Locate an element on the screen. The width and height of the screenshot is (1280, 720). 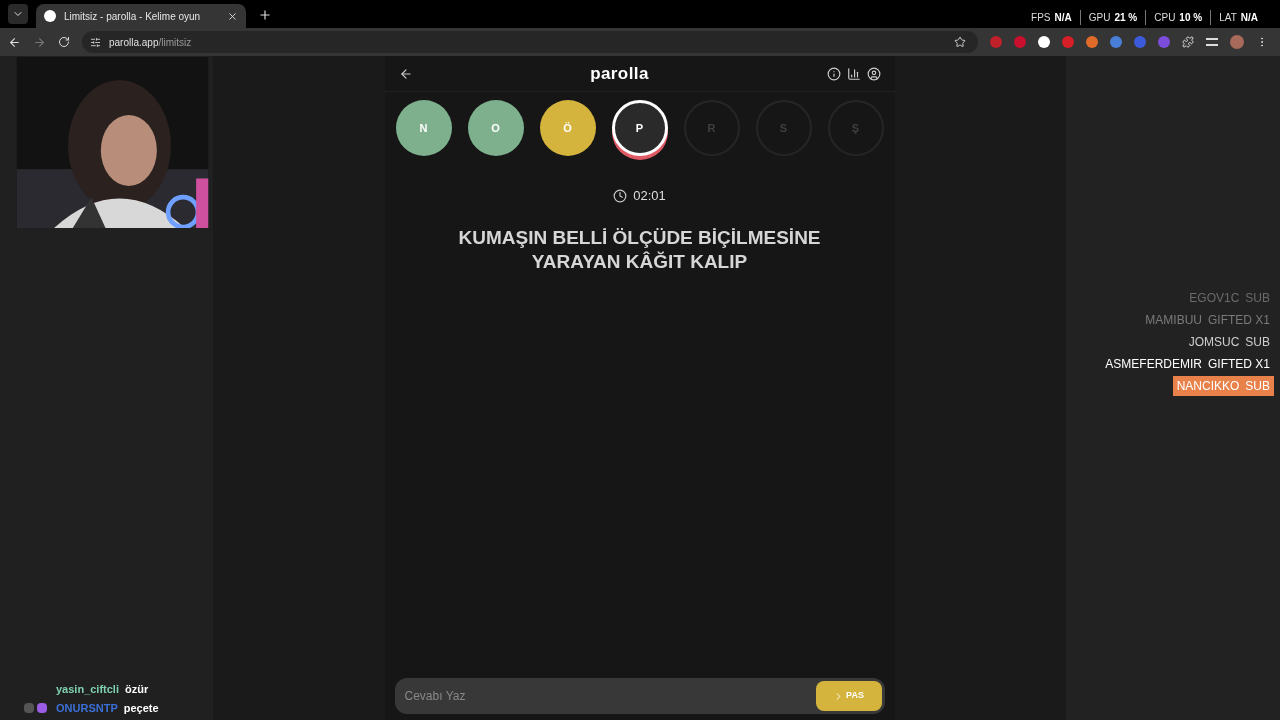
bookmark-icon is located at coordinates (960, 42).